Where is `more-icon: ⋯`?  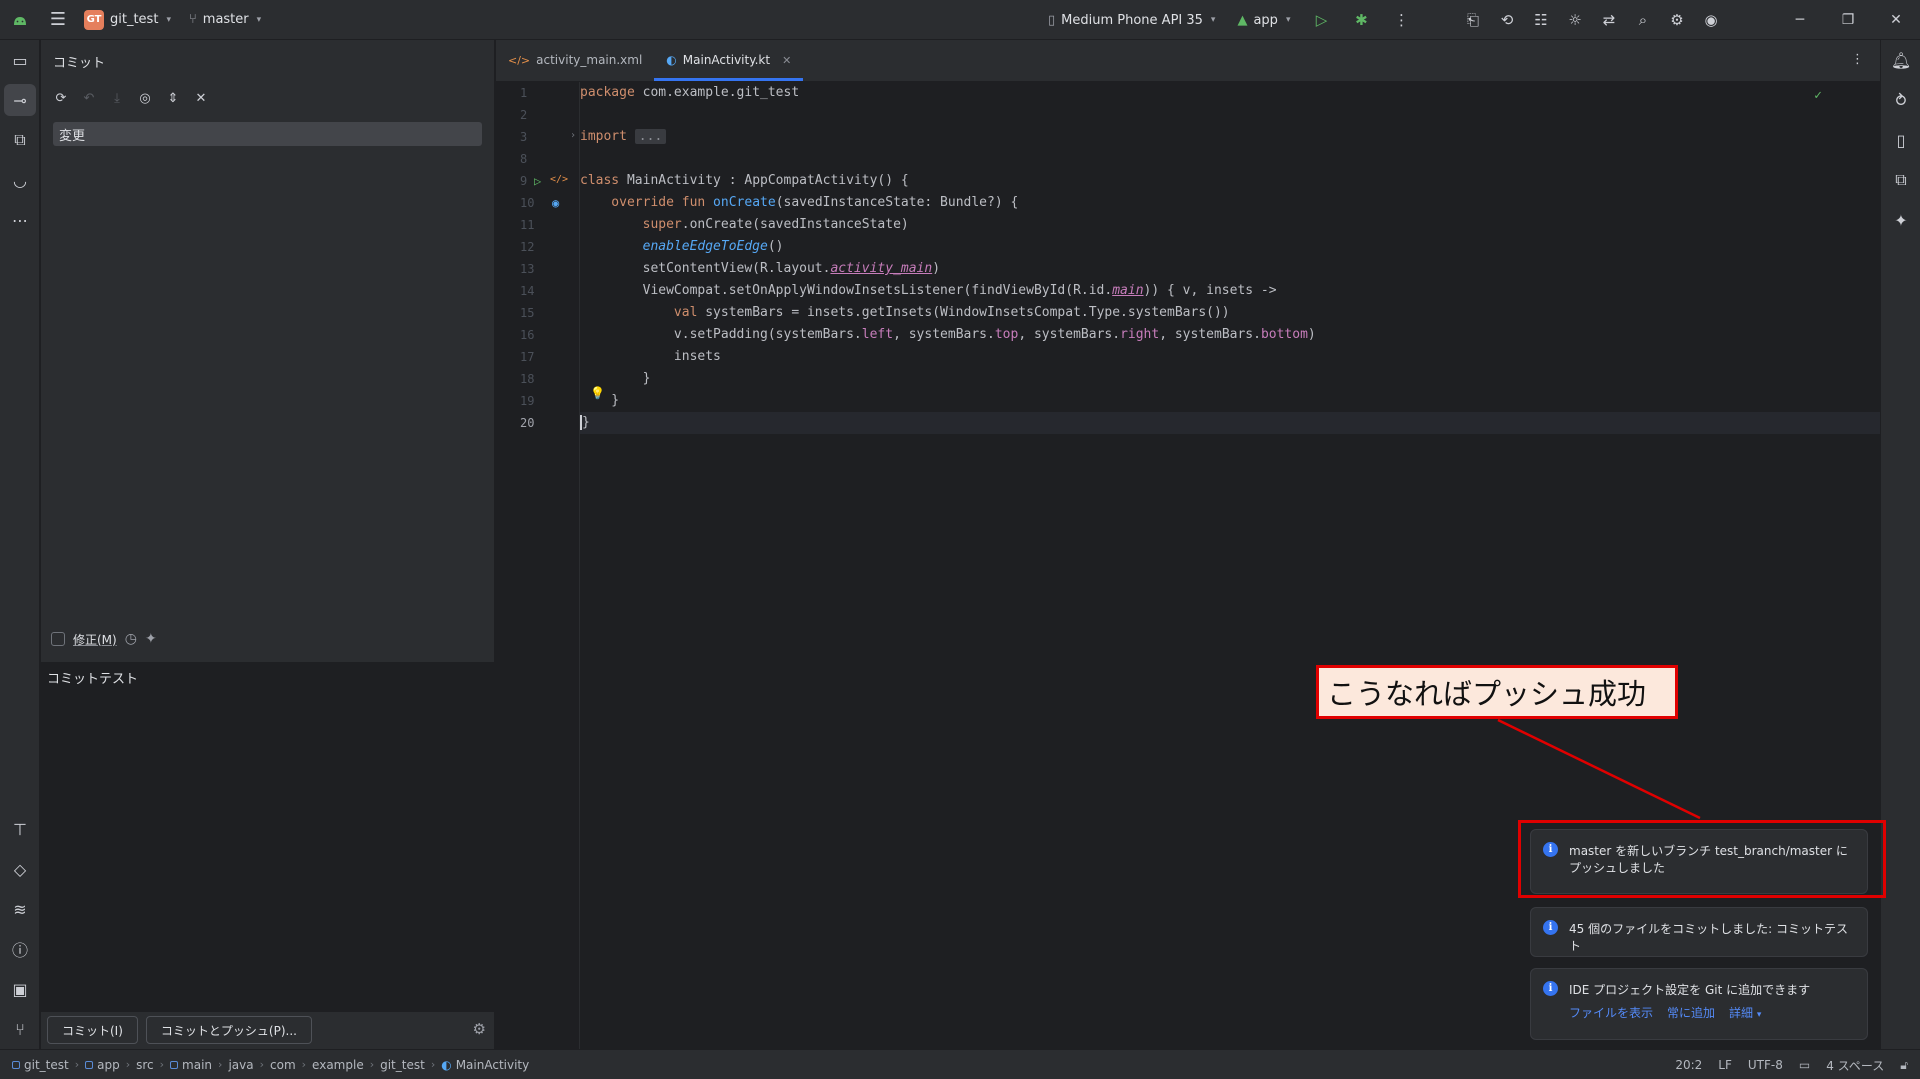 more-icon: ⋯ is located at coordinates (20, 220).